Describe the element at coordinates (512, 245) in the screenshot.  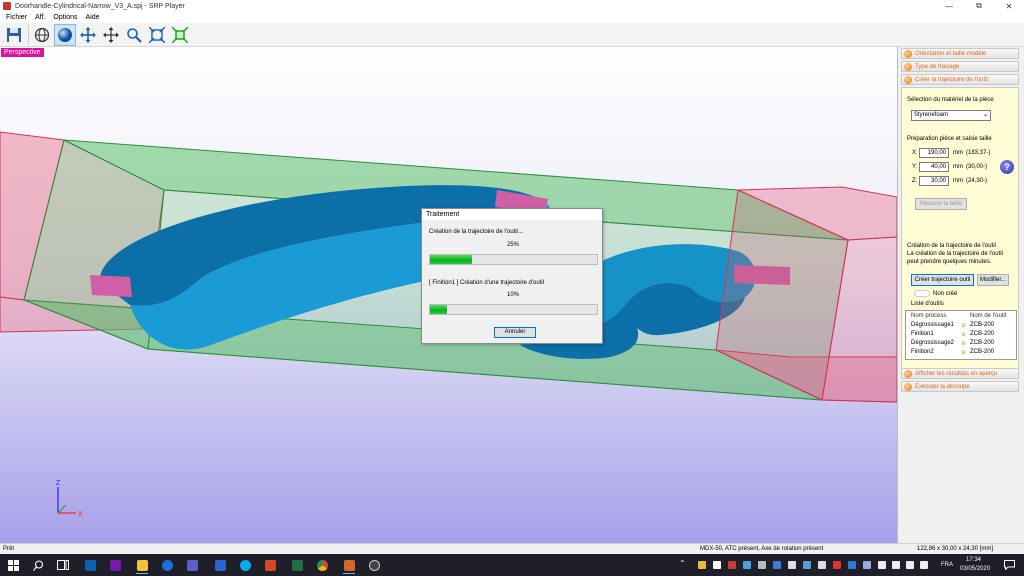
I see `task1-percent: 25%` at that location.